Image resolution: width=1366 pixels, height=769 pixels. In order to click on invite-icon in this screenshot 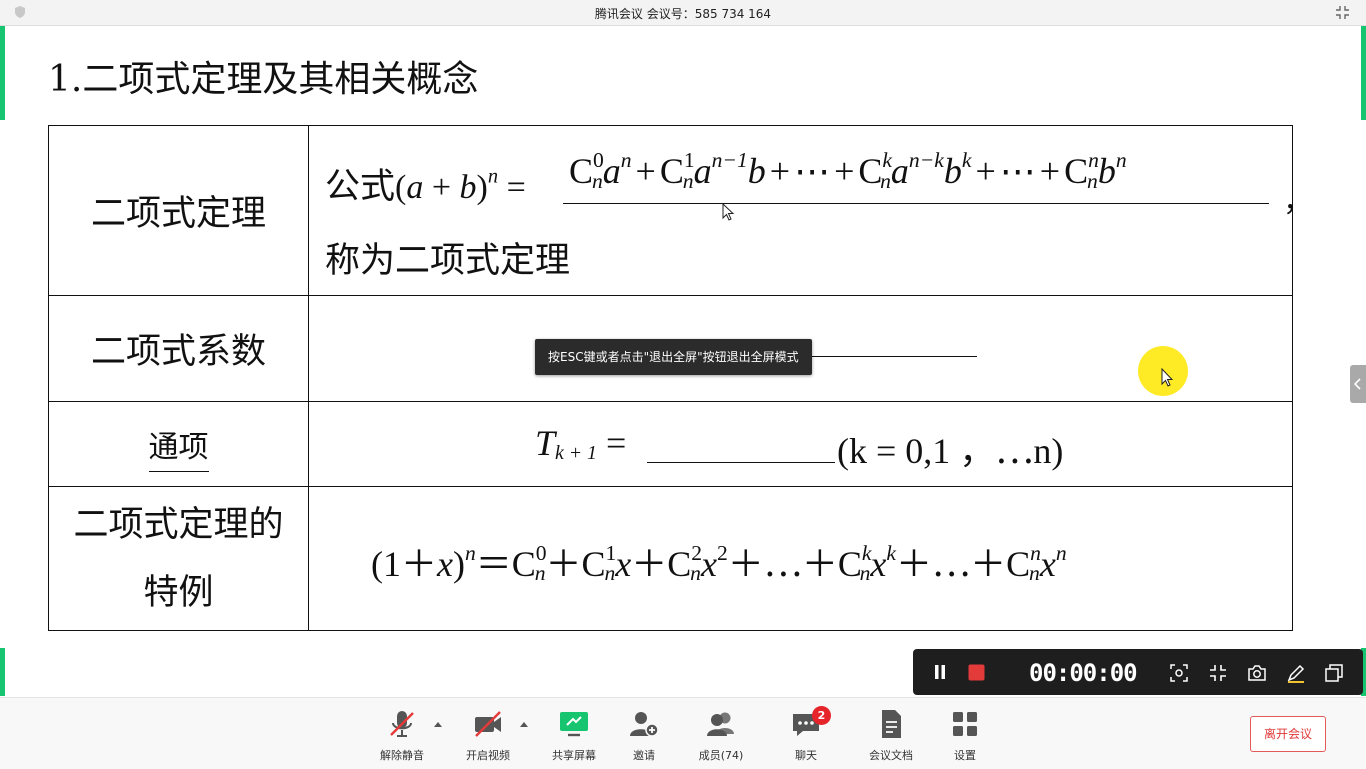, I will do `click(644, 724)`.